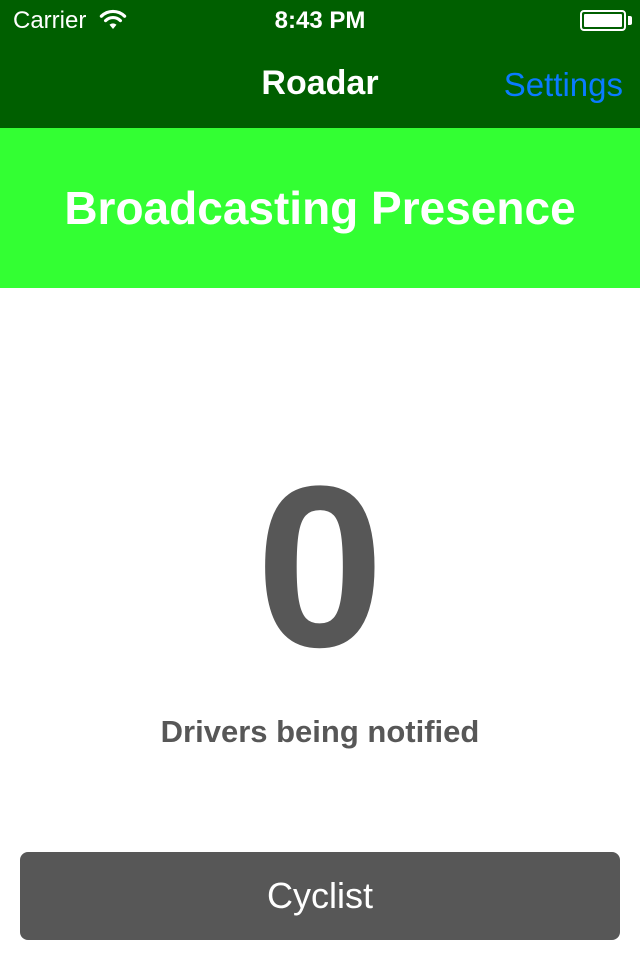 The width and height of the screenshot is (640, 960). Describe the element at coordinates (603, 20) in the screenshot. I see `battery-icon` at that location.